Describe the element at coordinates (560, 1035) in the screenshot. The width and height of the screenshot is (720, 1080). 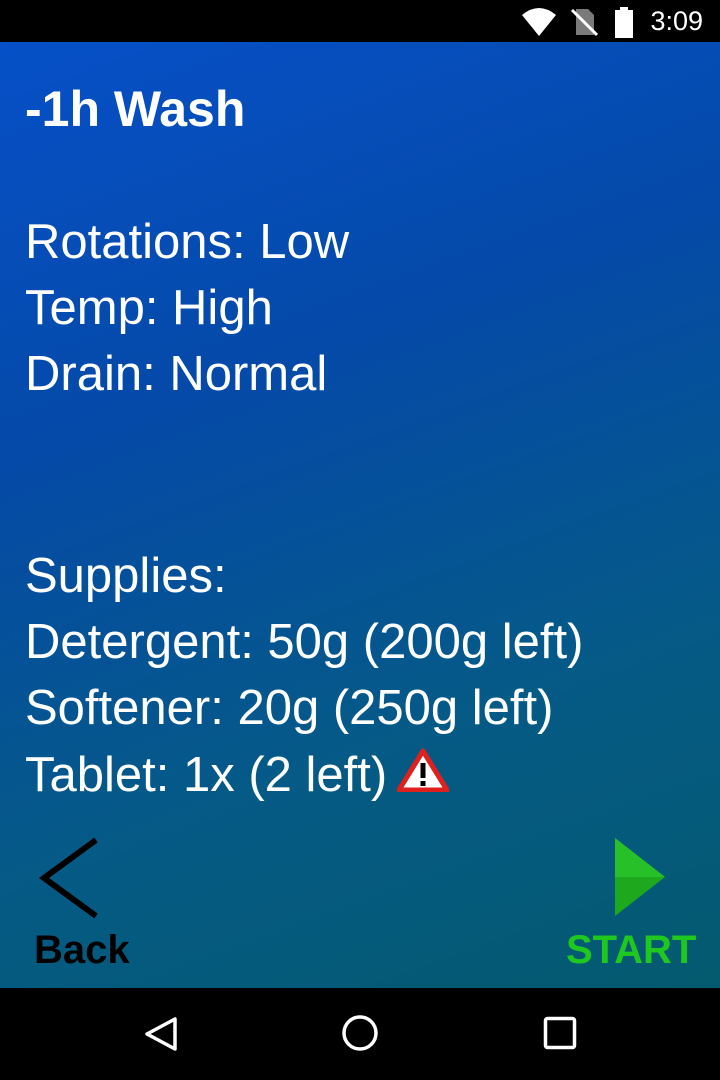
I see `recents-square-icon` at that location.